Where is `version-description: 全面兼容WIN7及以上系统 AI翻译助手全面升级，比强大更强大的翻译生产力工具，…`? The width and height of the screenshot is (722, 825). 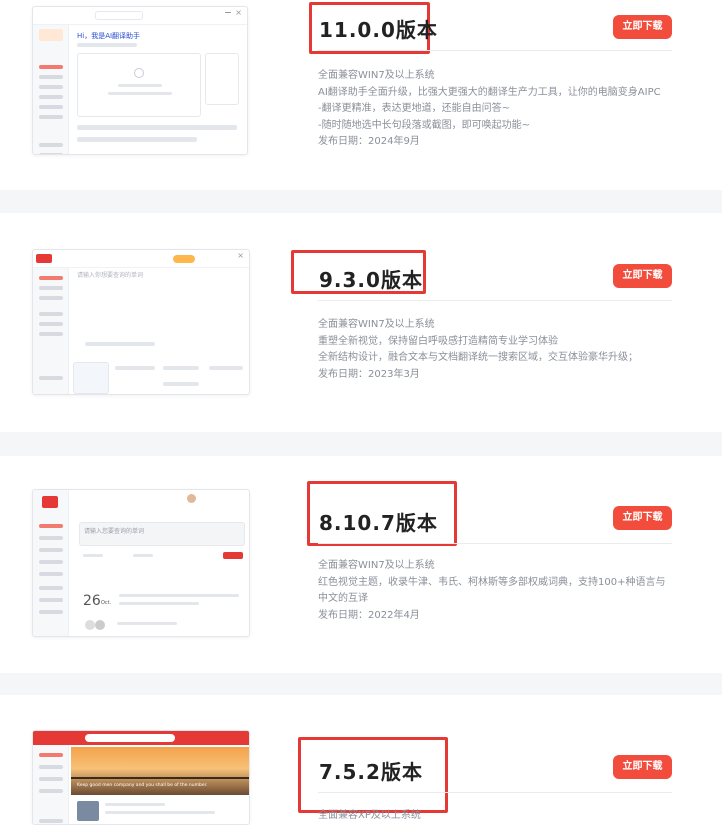
version-description: 全面兼容WIN7及以上系统 AI翻译助手全面升级，比强大更强大的翻译生产力工具，… is located at coordinates (489, 108).